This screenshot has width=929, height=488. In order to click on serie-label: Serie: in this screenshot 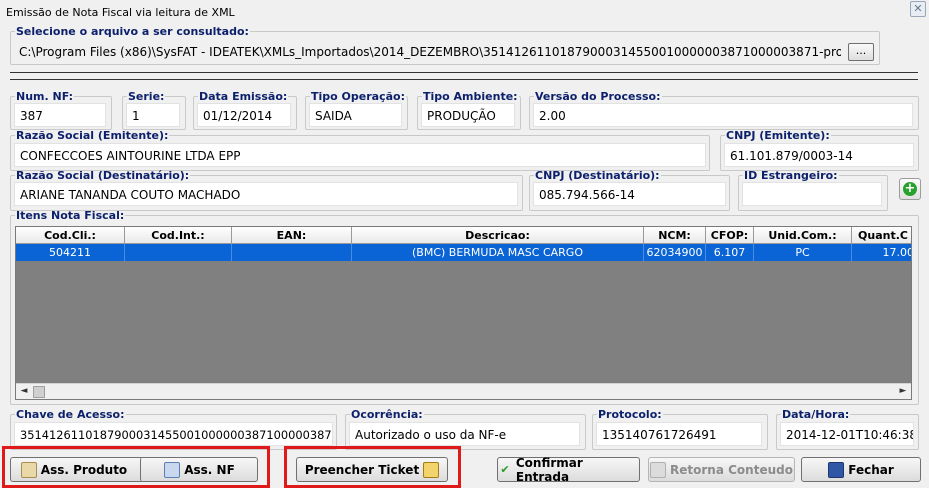, I will do `click(146, 96)`.